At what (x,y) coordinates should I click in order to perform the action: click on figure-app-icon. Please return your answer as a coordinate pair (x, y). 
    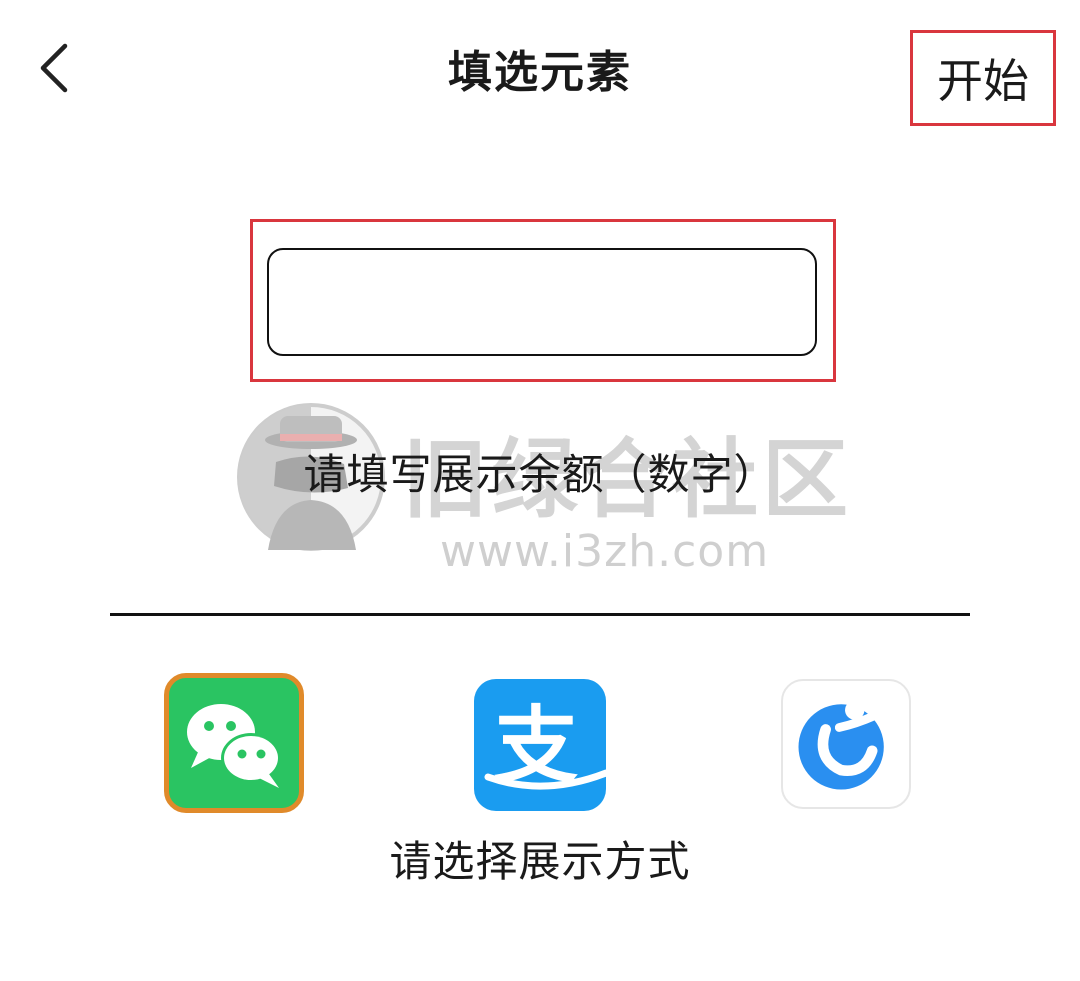
    Looking at the image, I should click on (846, 744).